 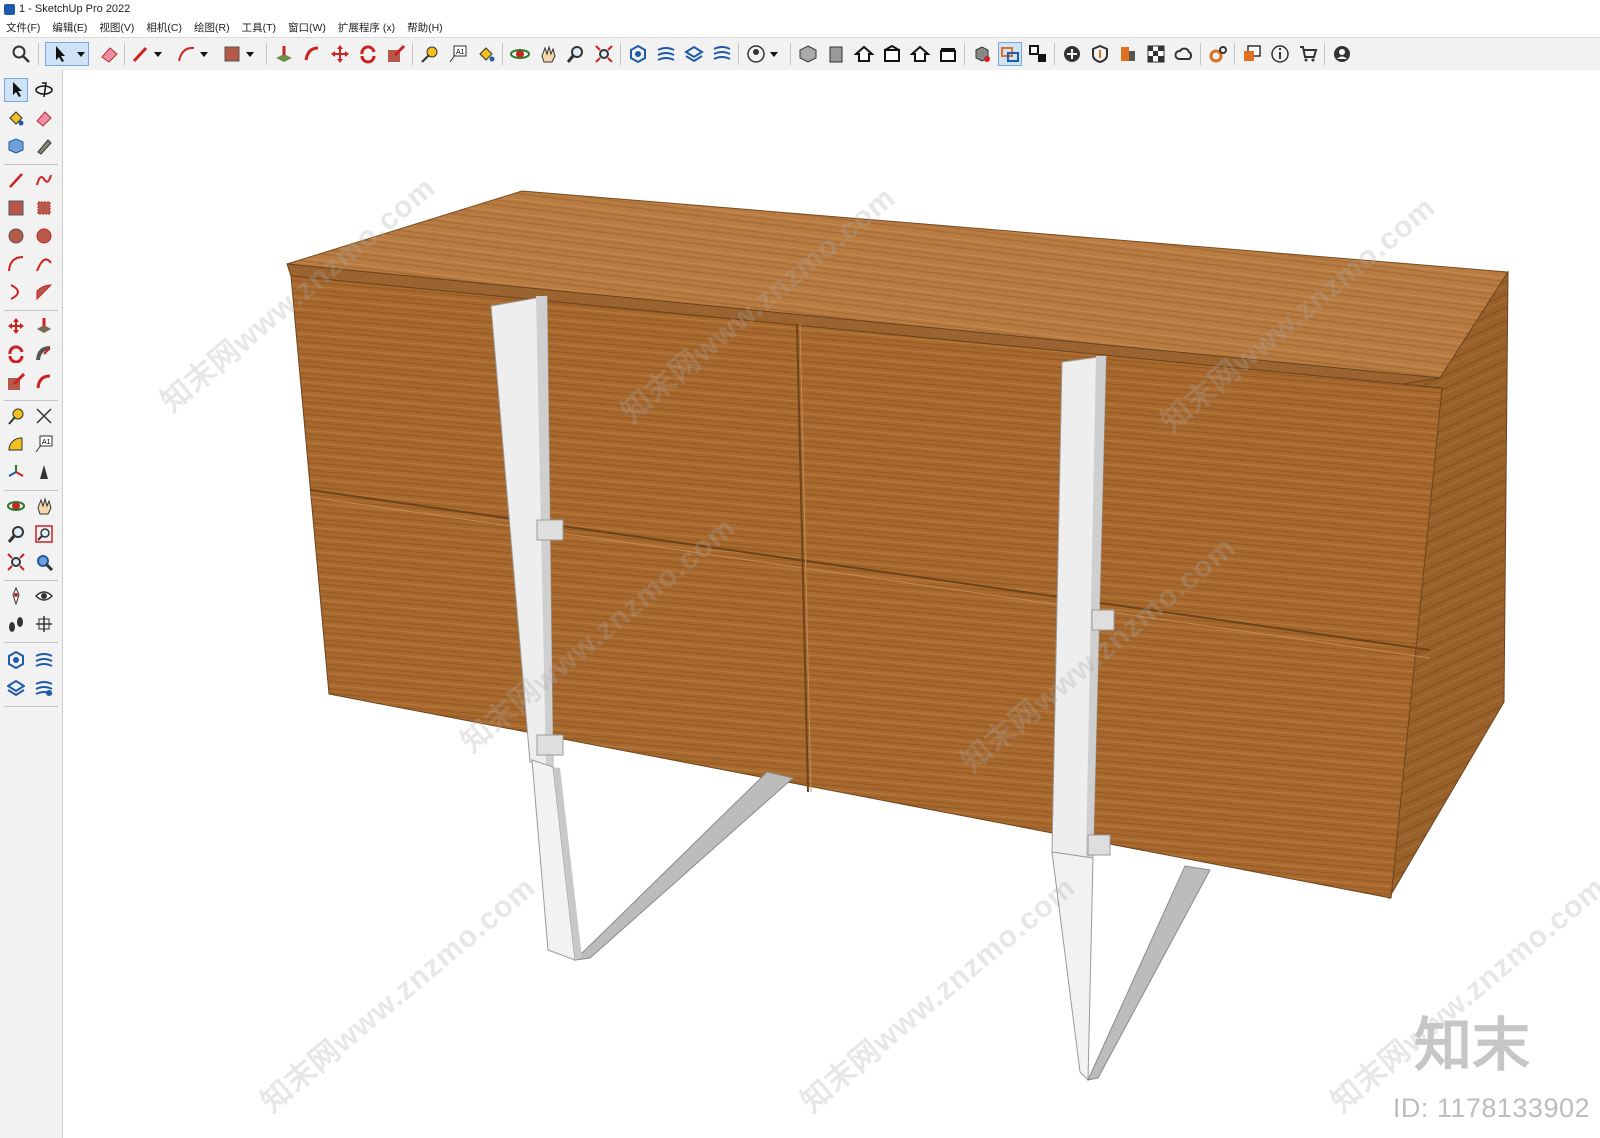 I want to click on previous-view-icon, so click(x=44, y=562).